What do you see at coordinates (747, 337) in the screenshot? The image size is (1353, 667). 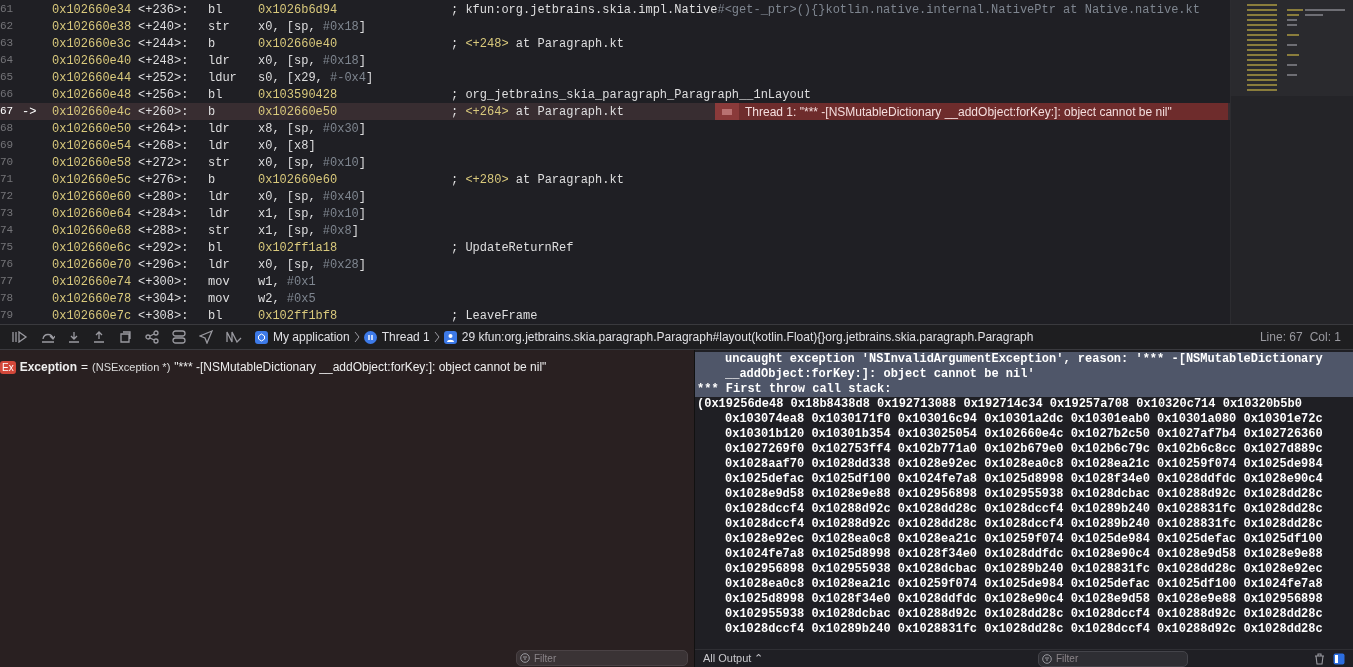 I see `breadcrumb-item: 29 kfun:org.jetbrains.skia.paragraph.Paragraph#layout(kotlin.Float){}org.jetbrains.skia.paragraph.Paragraph` at bounding box center [747, 337].